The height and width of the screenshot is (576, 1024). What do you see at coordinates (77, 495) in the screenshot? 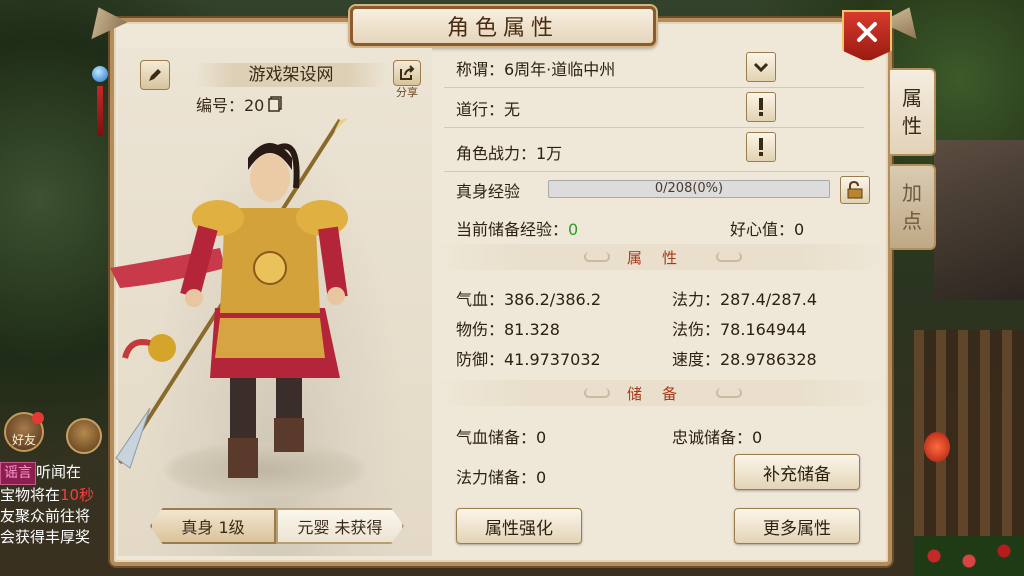
I see `chat-highlight: 10秒` at bounding box center [77, 495].